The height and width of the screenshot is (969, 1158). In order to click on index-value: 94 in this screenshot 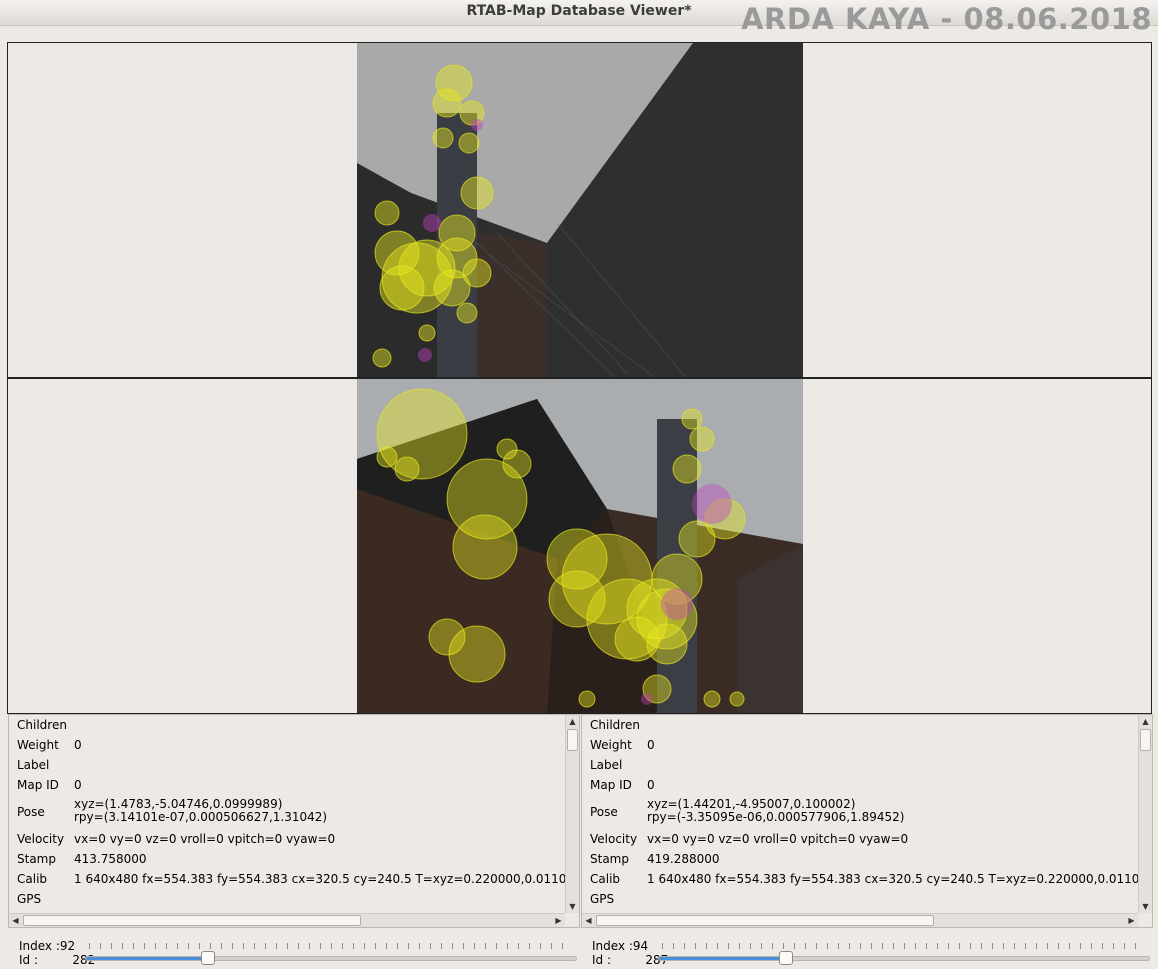, I will do `click(640, 946)`.